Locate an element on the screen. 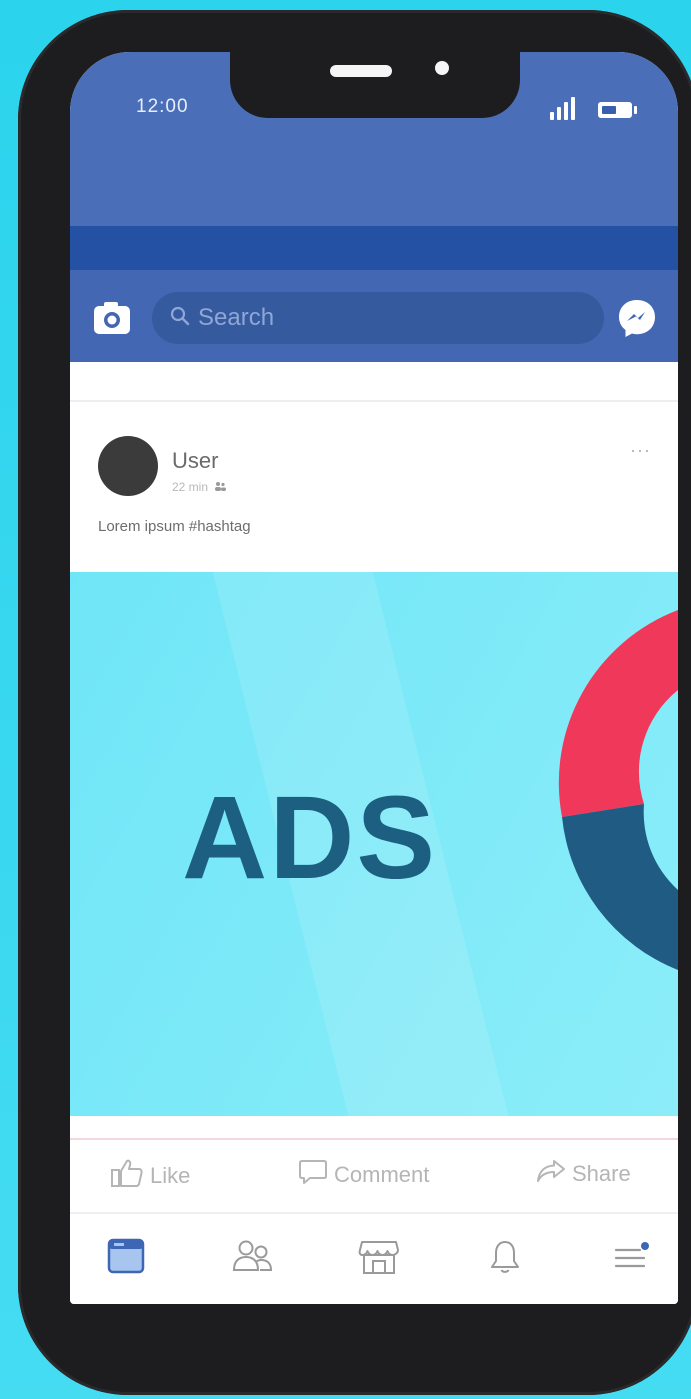  post-author: User is located at coordinates (195, 461).